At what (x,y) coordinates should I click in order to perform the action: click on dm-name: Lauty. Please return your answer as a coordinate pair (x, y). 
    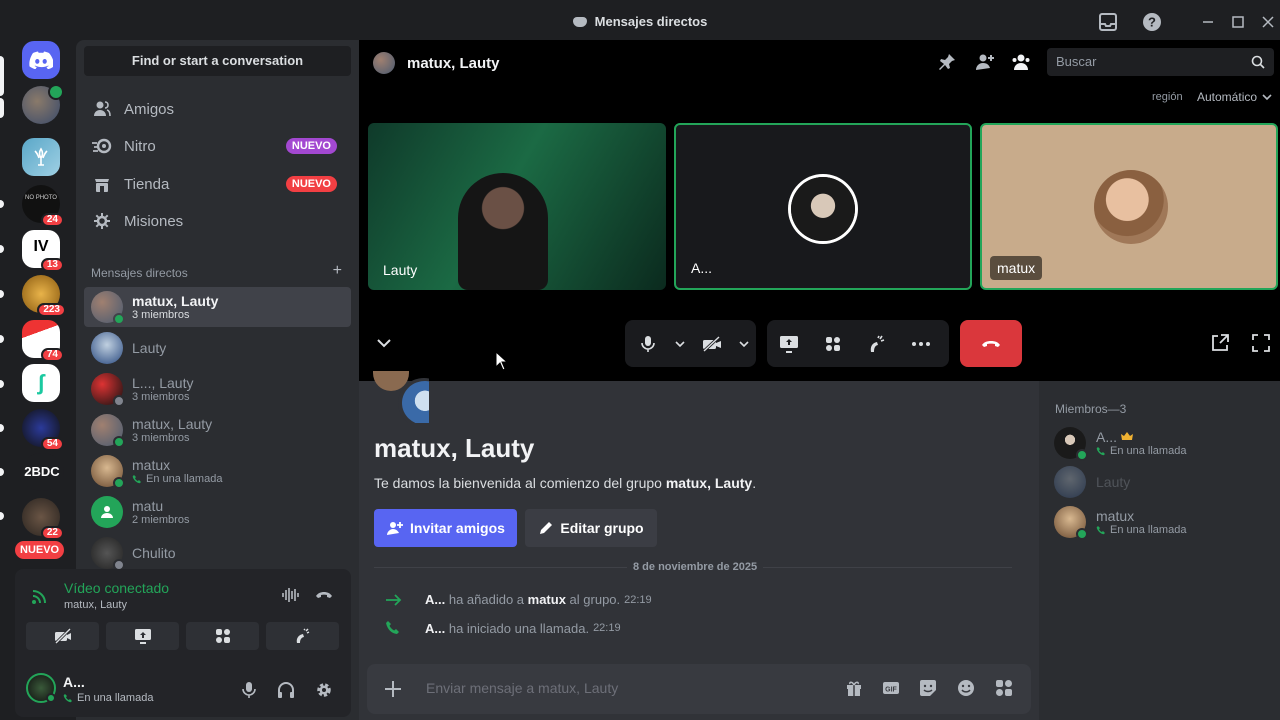
    Looking at the image, I should click on (149, 348).